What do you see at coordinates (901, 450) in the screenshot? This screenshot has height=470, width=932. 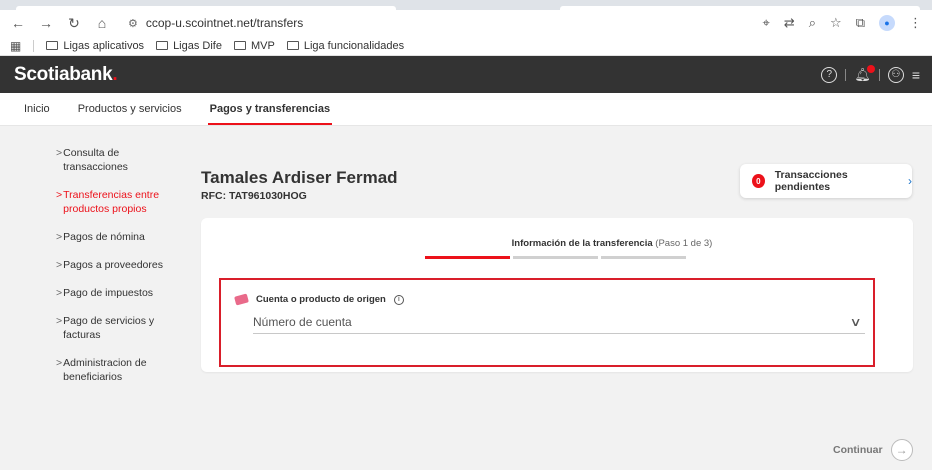 I see `arrow-right-icon: →` at bounding box center [901, 450].